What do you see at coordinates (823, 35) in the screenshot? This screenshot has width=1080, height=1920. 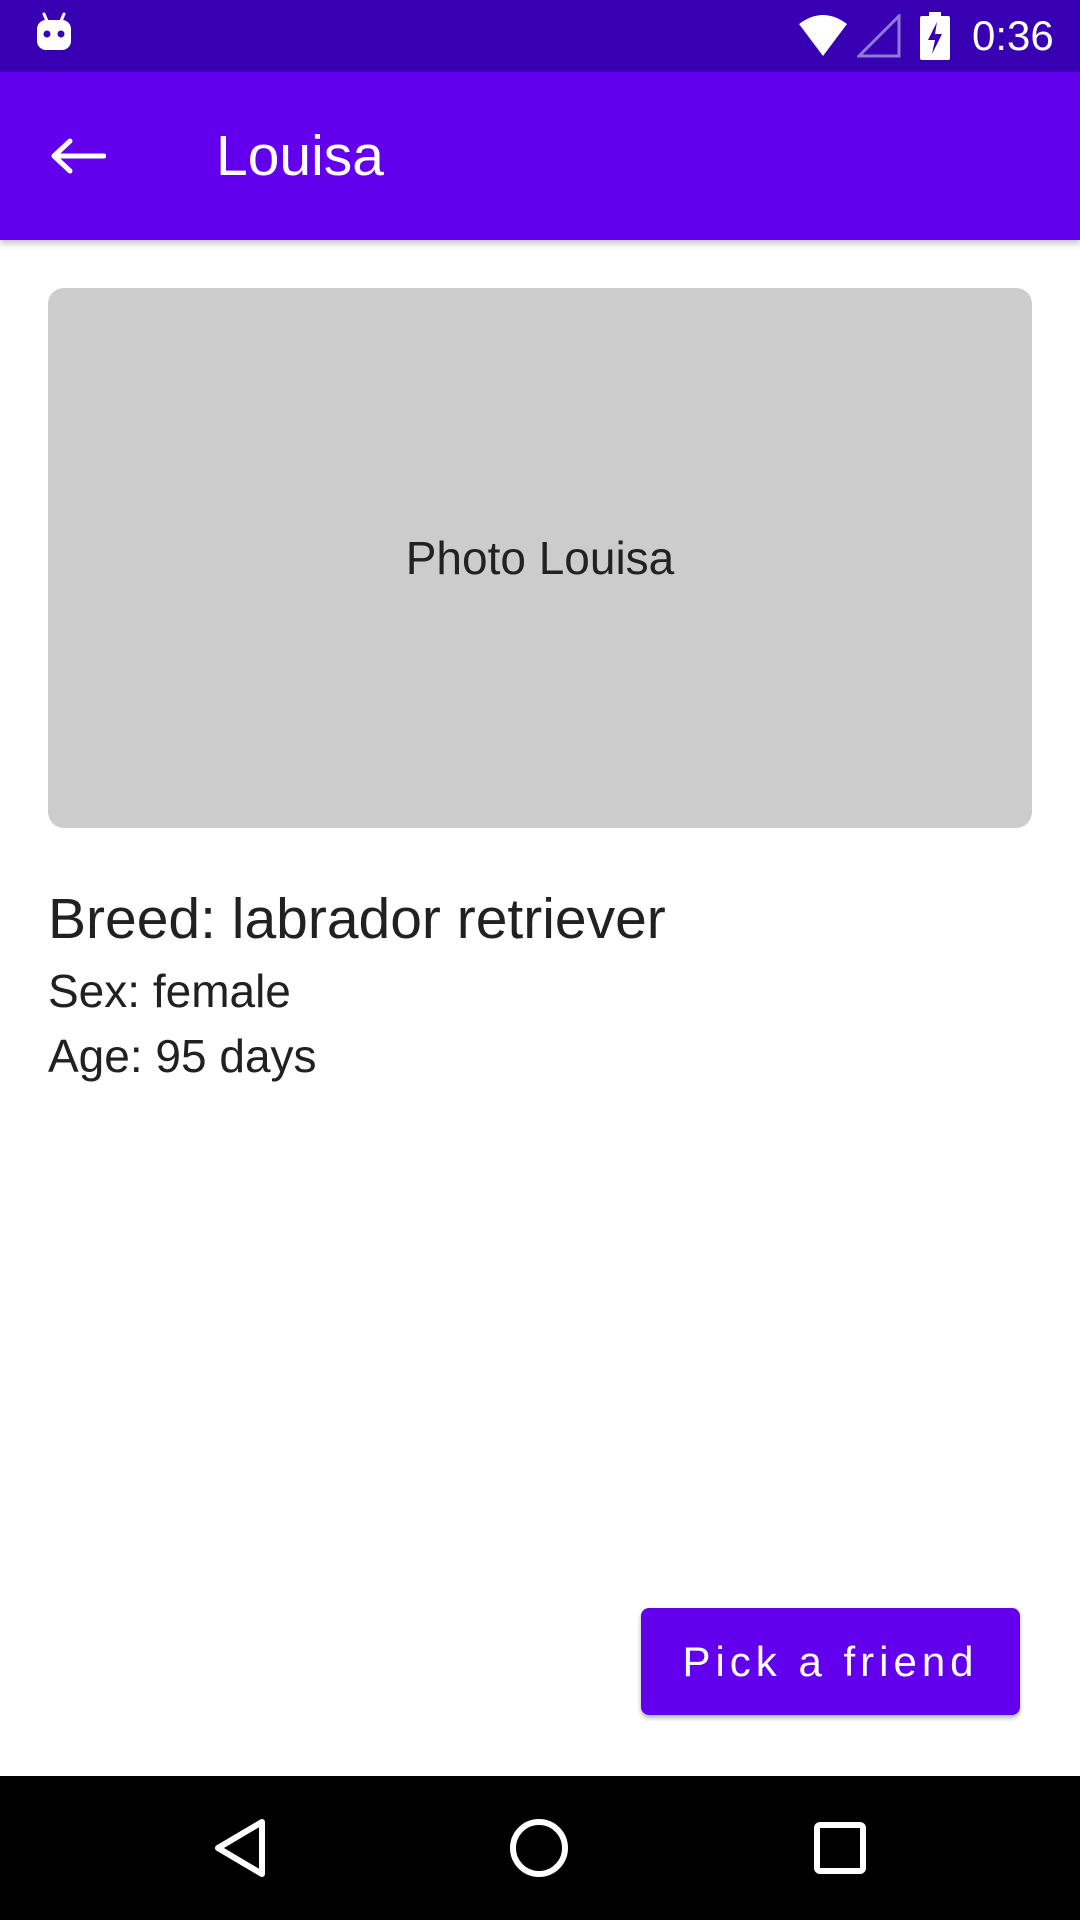 I see `wifi-icon` at bounding box center [823, 35].